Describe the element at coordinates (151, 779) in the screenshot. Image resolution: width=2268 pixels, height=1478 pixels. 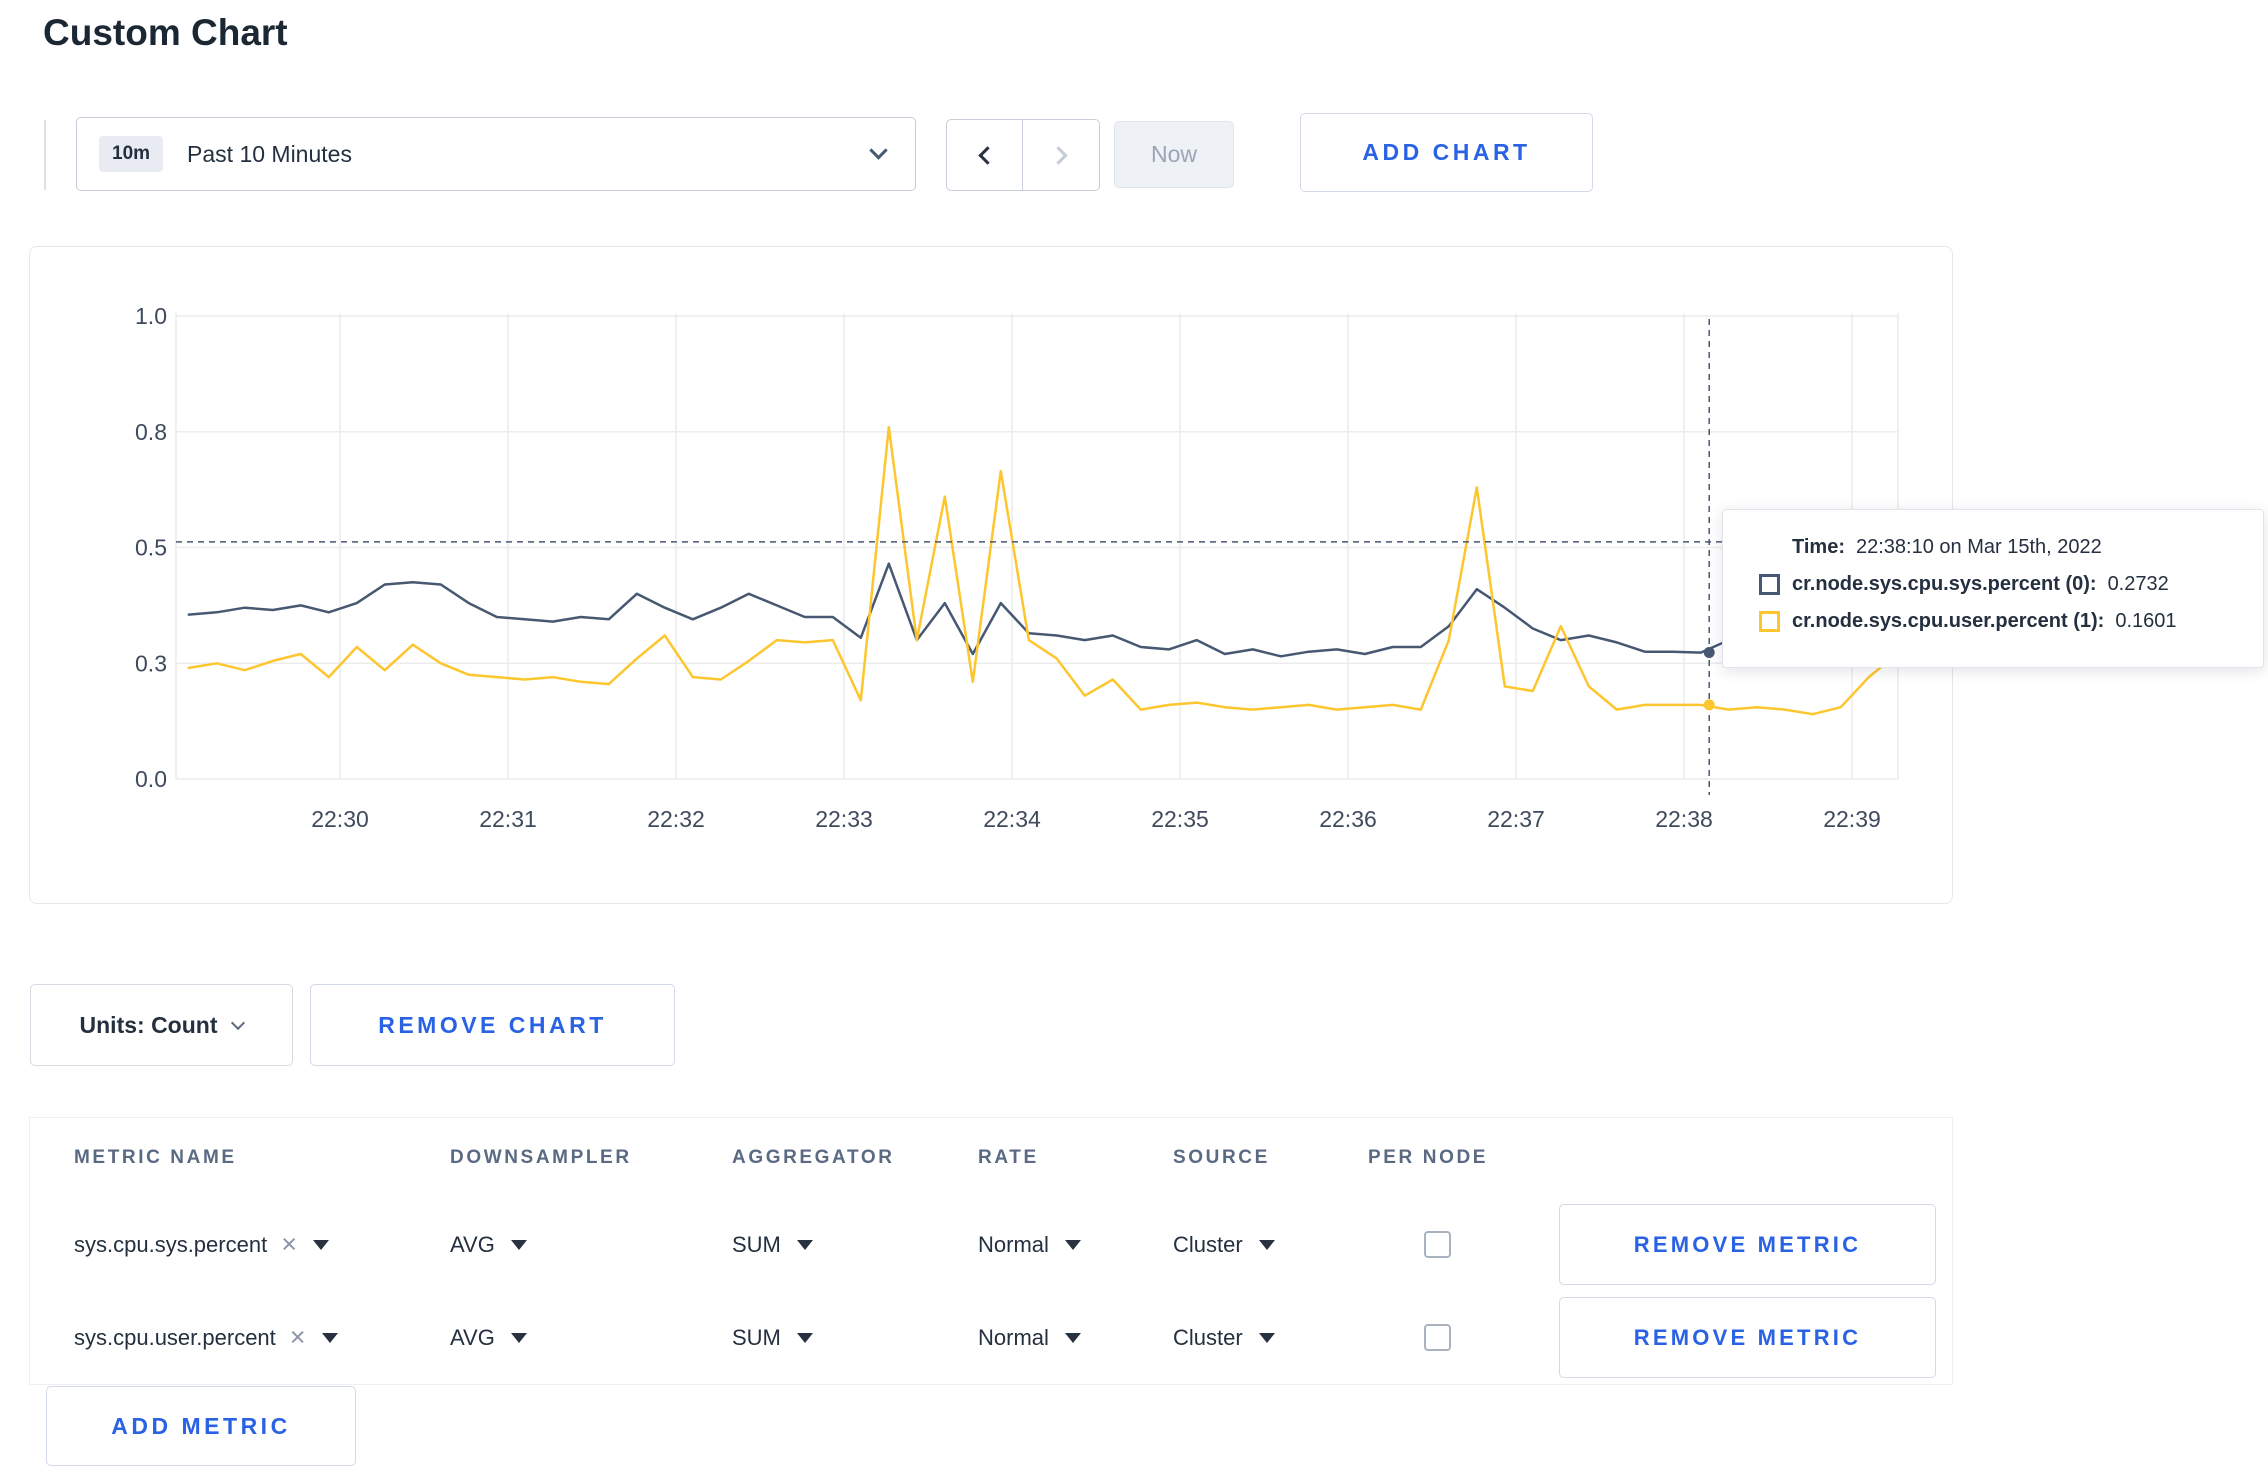
I see `svg-text: 0.0` at that location.